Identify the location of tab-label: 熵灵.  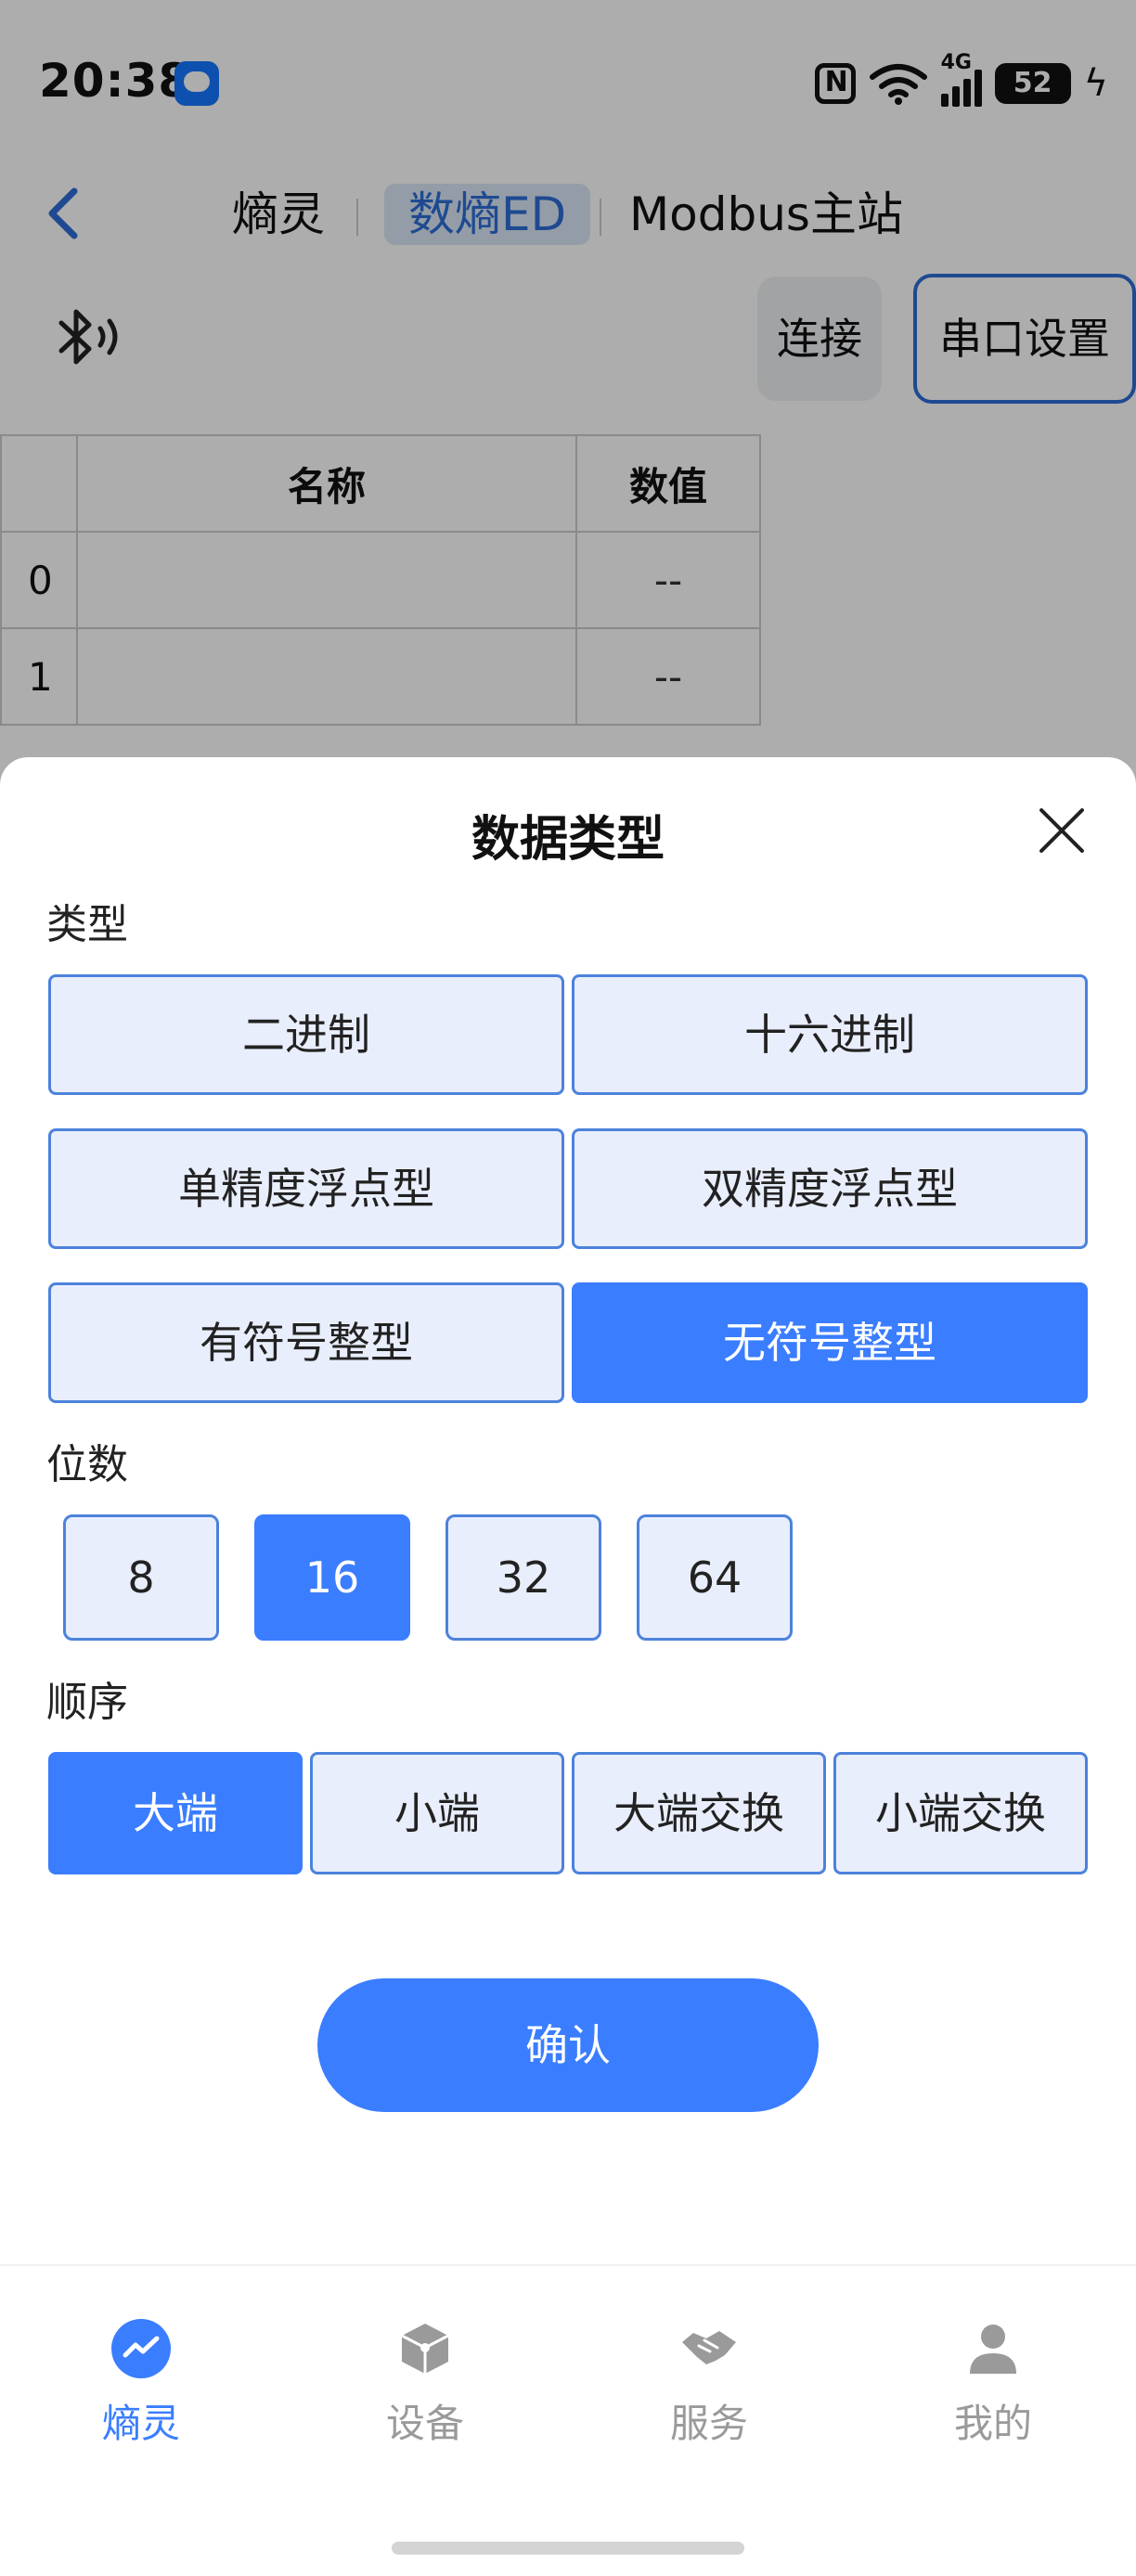
(140, 2423).